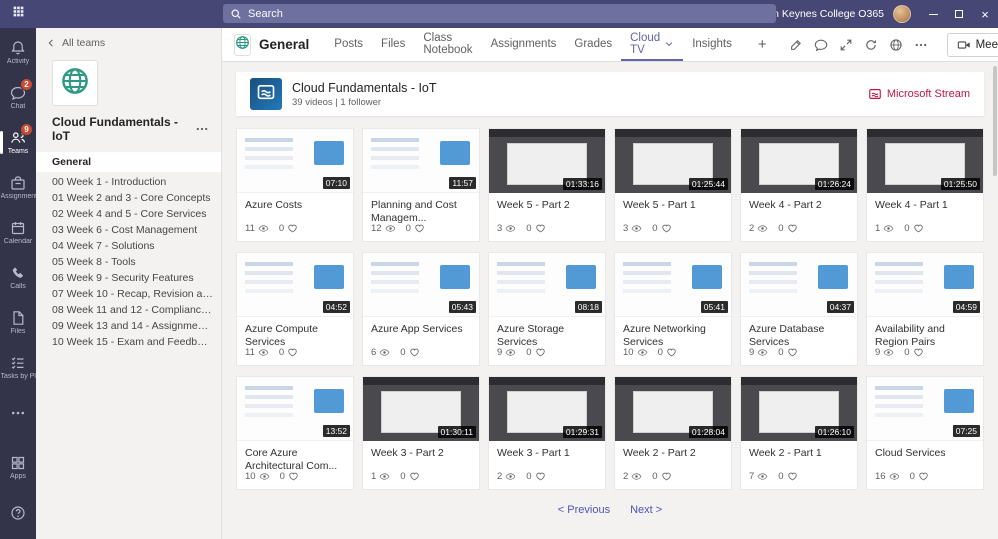 Image resolution: width=998 pixels, height=539 pixels. I want to click on video-card: 13:52 Core Azure Architectural Com... 10 0, so click(295, 433).